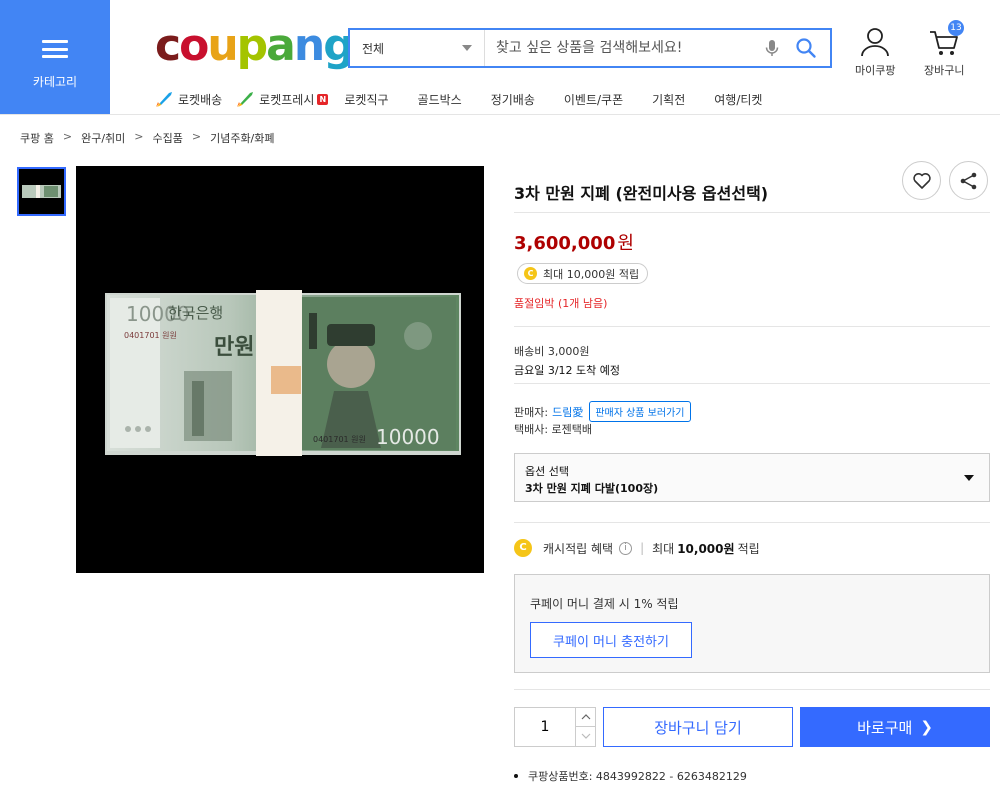 The height and width of the screenshot is (791, 1000). I want to click on add-to-cart-button: 장바구니 담기, so click(698, 727).